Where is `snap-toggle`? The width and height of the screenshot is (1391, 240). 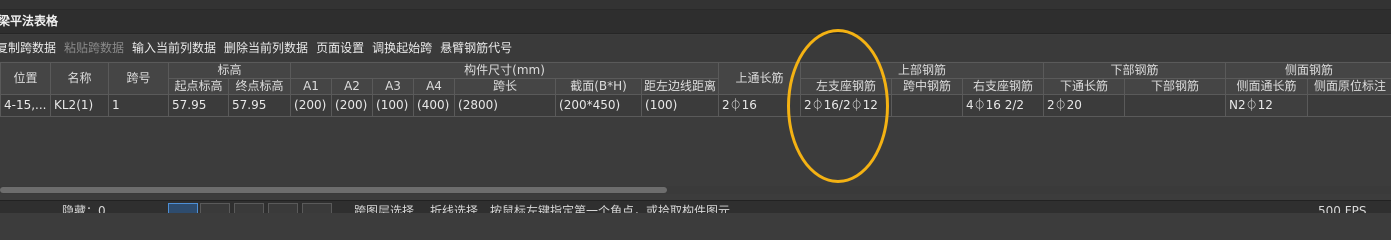 snap-toggle is located at coordinates (215, 208).